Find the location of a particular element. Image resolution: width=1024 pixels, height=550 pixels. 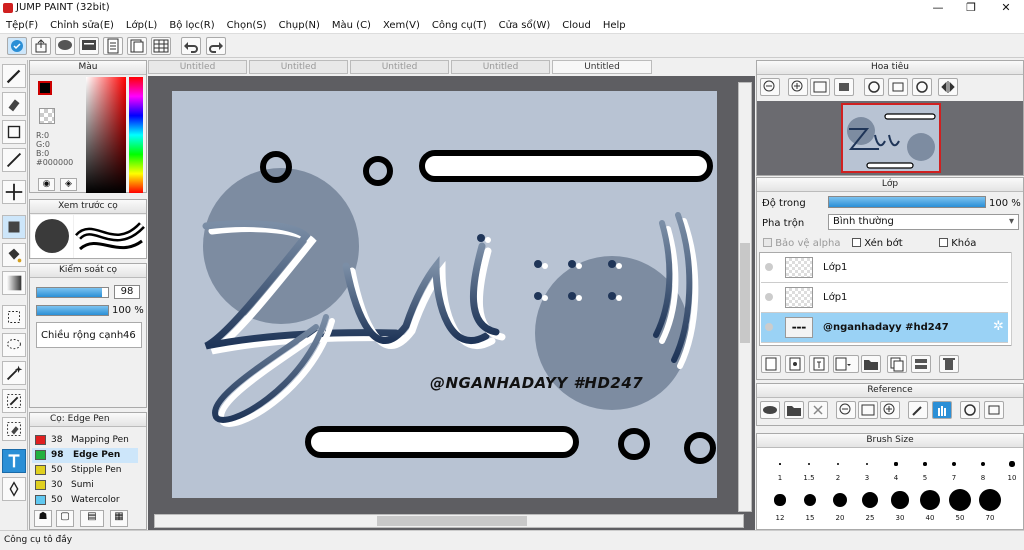

message-icon is located at coordinates (89, 46).